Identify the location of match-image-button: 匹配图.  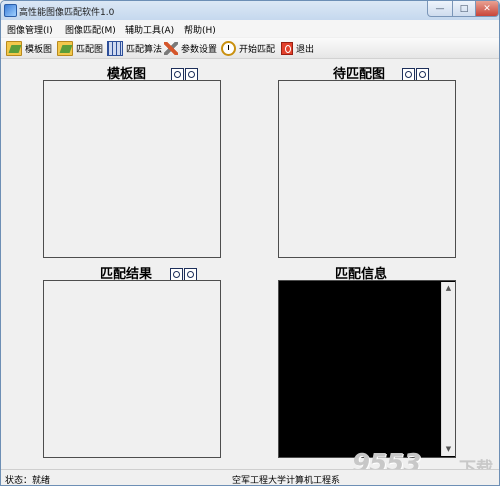
(80, 48).